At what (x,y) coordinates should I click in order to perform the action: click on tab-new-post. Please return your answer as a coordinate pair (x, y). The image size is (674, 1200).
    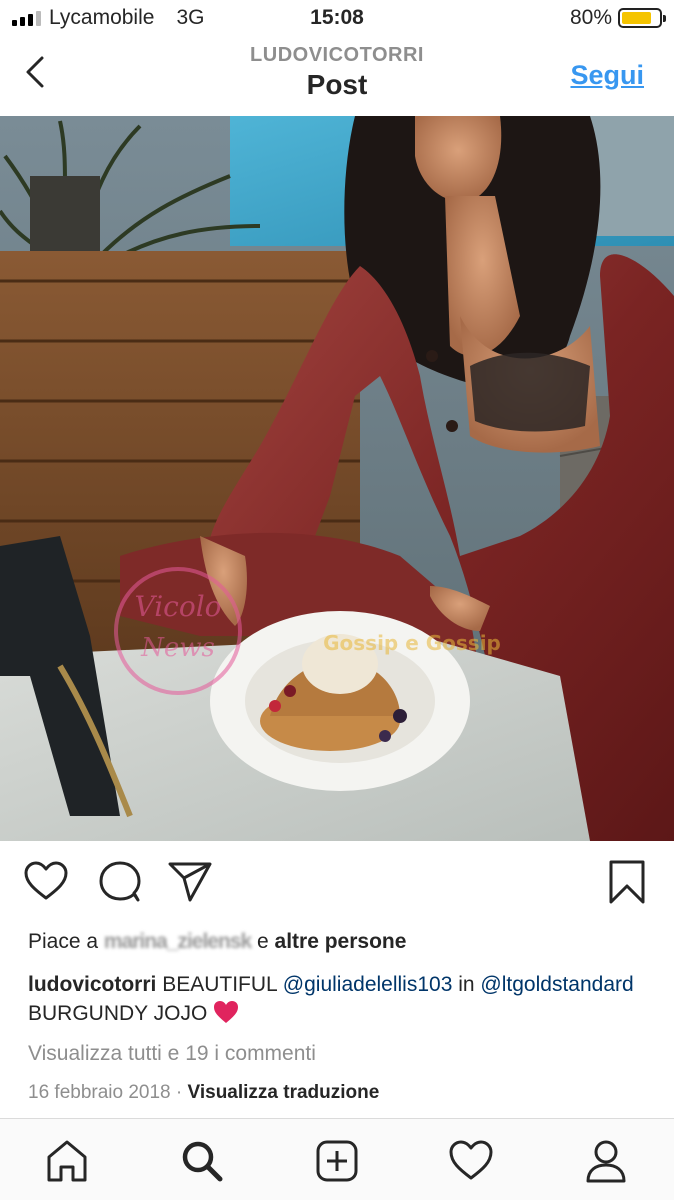
    Looking at the image, I should click on (337, 1161).